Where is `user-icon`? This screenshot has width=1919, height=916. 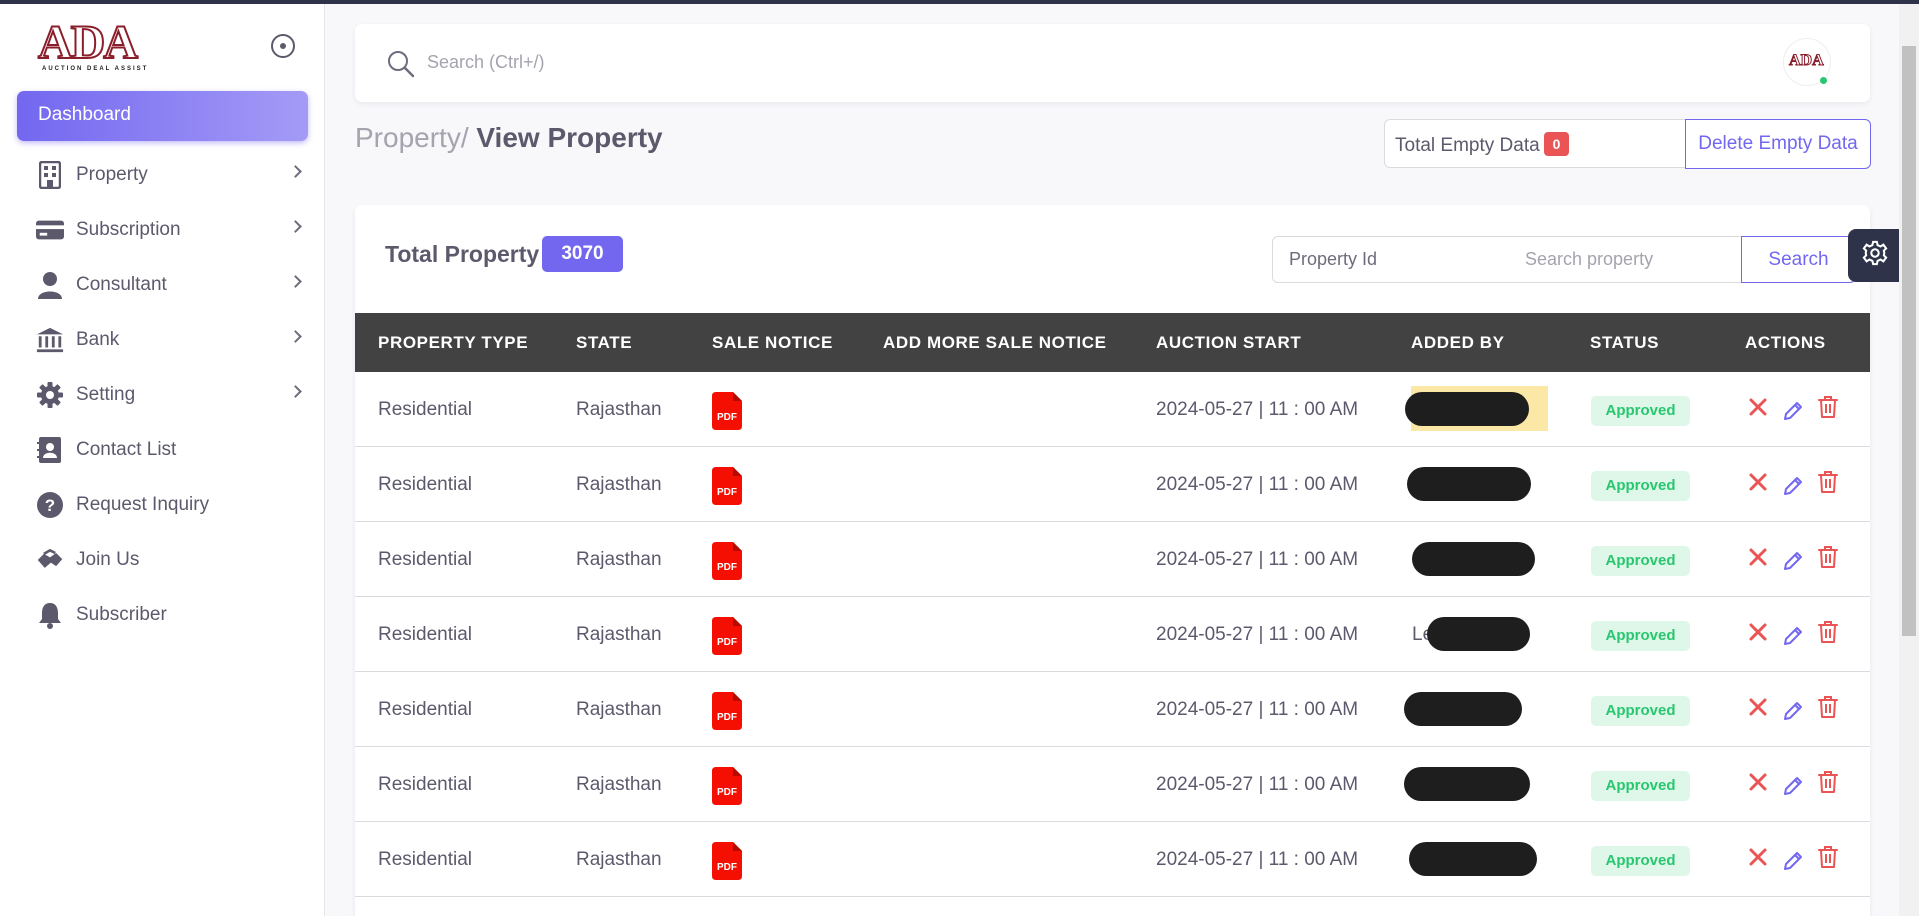
user-icon is located at coordinates (50, 285).